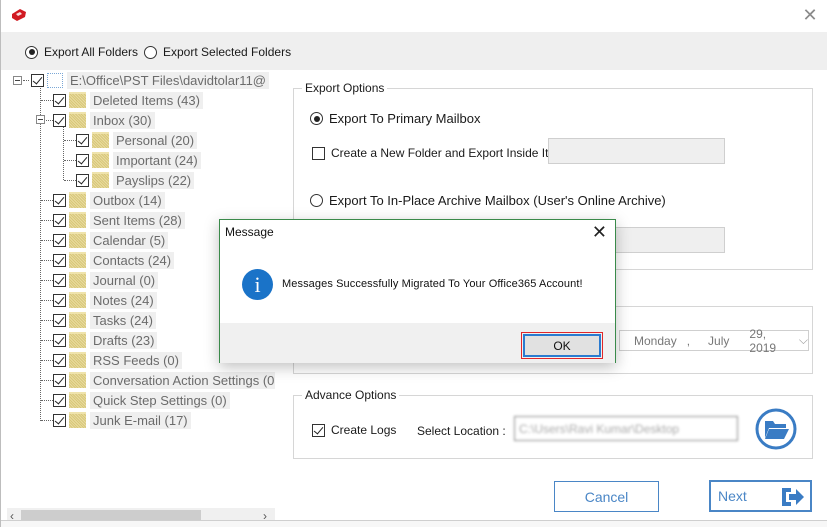 Image resolution: width=827 pixels, height=527 pixels. I want to click on browse-folder-icon, so click(776, 429).